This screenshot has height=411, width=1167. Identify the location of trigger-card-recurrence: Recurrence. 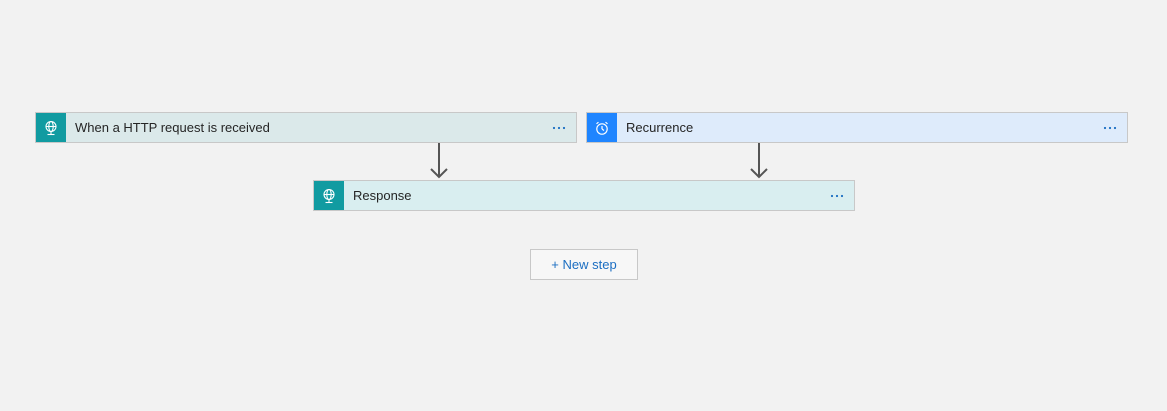
(857, 127).